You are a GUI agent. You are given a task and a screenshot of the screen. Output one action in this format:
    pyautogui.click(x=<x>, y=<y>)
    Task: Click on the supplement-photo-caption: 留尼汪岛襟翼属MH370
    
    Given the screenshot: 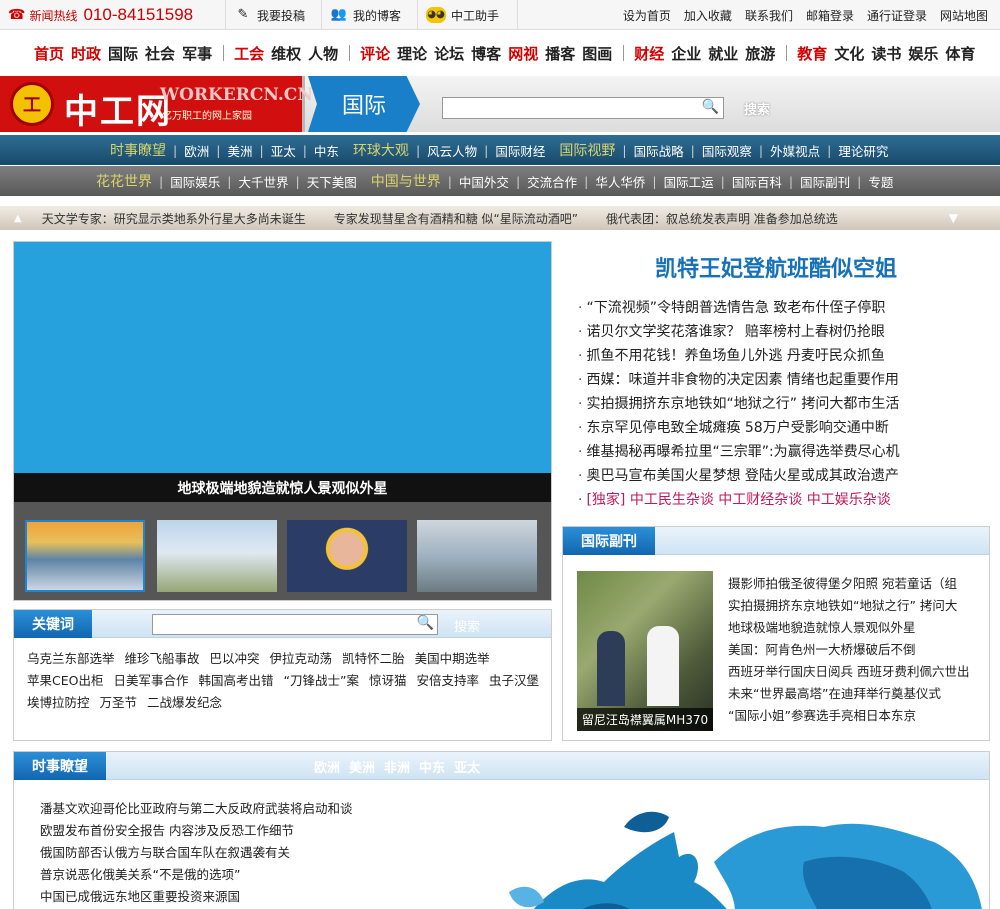 What is the action you would take?
    pyautogui.click(x=645, y=719)
    